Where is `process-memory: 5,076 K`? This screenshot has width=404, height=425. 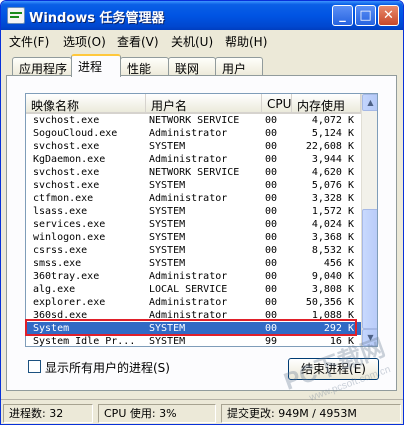 process-memory: 5,076 K is located at coordinates (332, 185).